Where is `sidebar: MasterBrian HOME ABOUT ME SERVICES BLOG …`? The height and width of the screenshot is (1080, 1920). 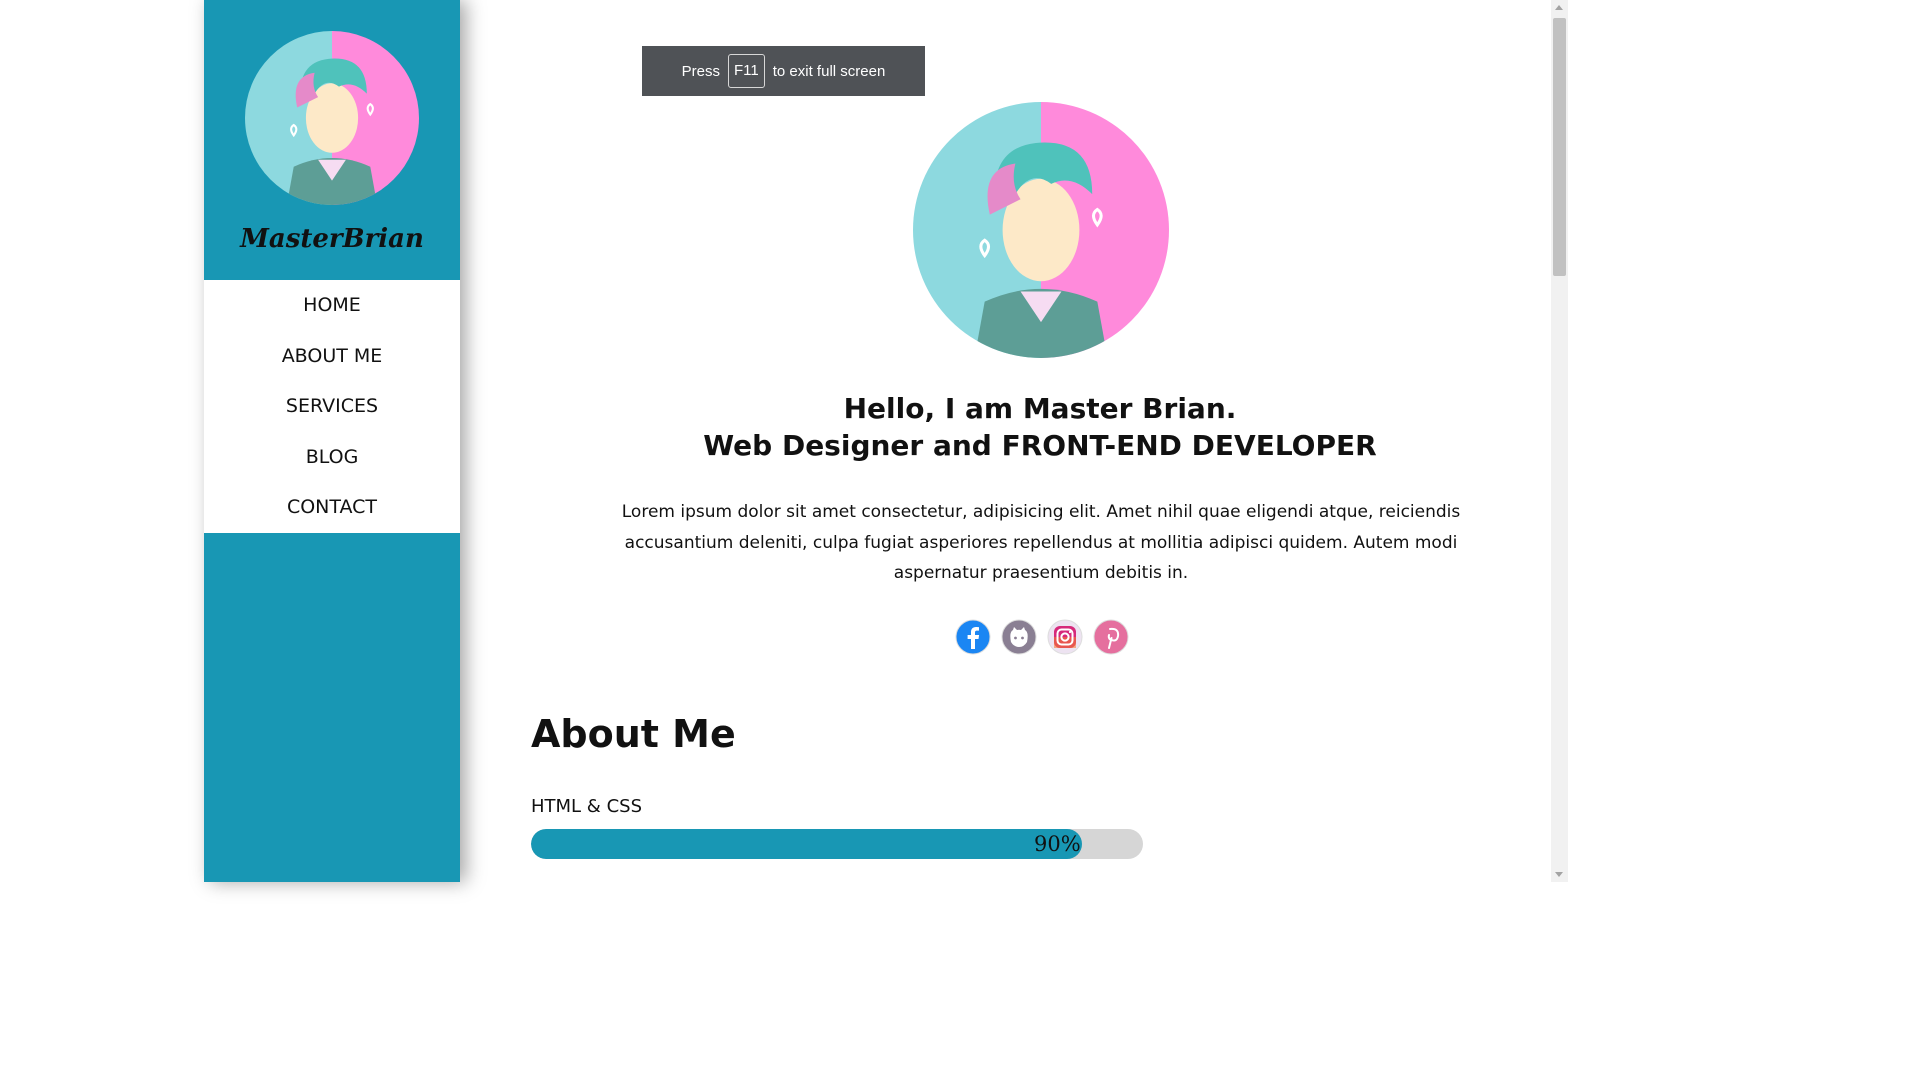 sidebar: MasterBrian HOME ABOUT ME SERVICES BLOG … is located at coordinates (332, 441).